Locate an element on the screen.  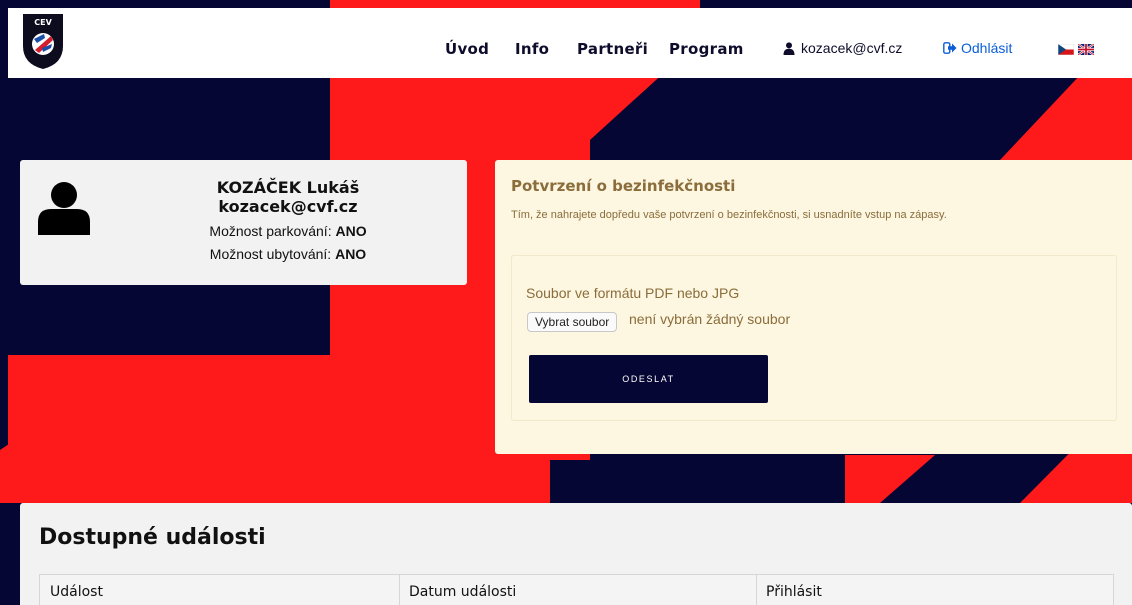
czech-flag-icon is located at coordinates (1066, 49).